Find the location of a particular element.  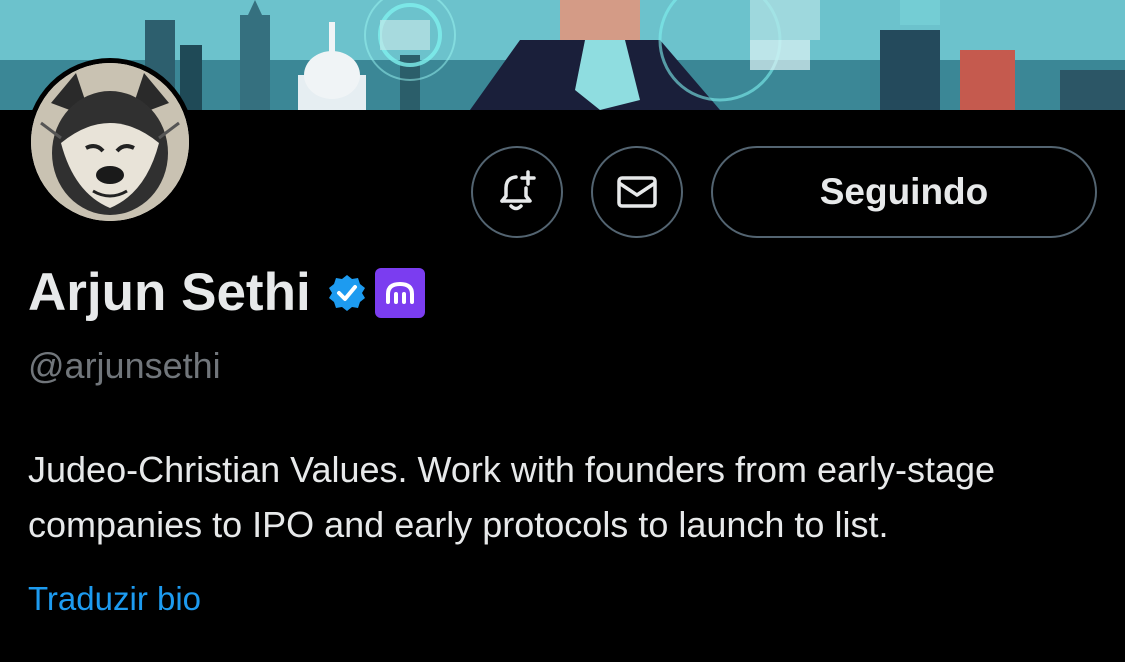

profile-avatar is located at coordinates (110, 142).